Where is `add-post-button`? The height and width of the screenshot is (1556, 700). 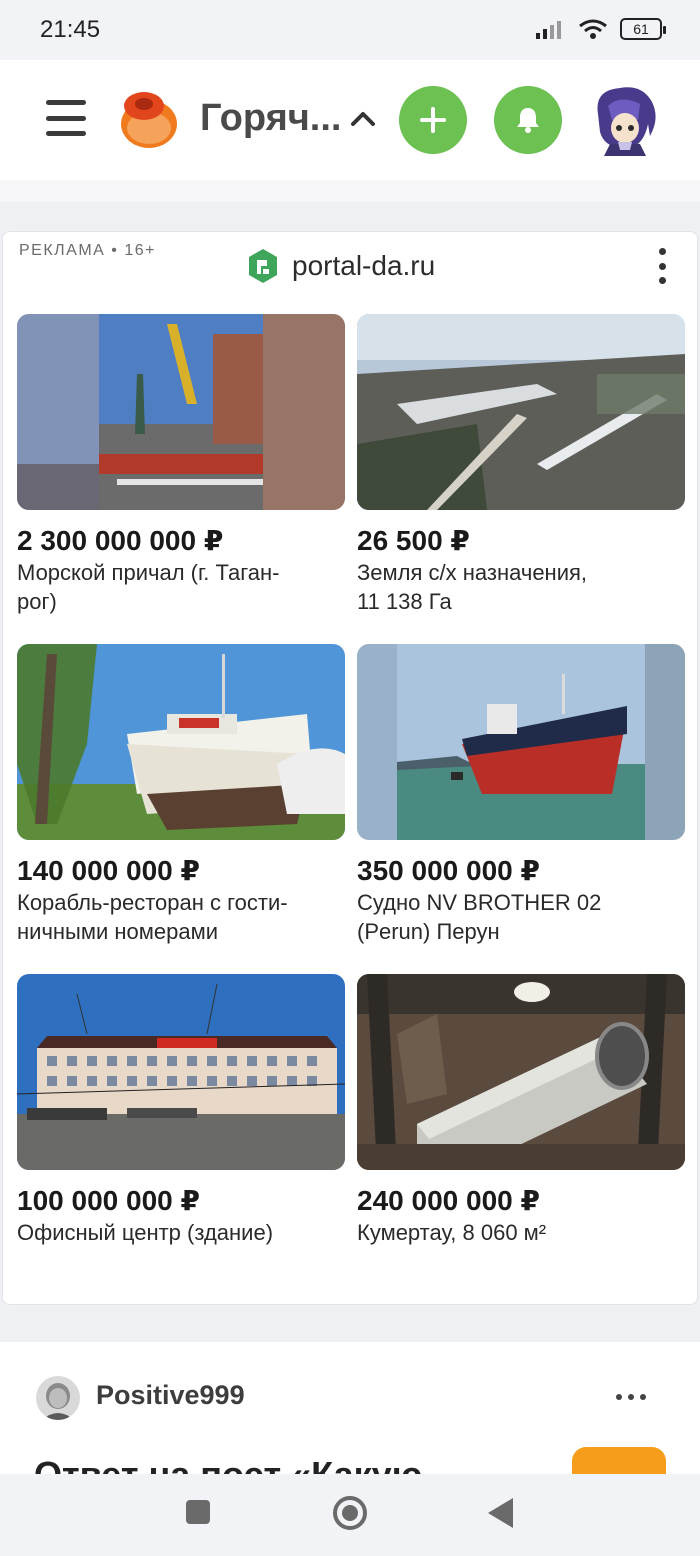 add-post-button is located at coordinates (433, 120).